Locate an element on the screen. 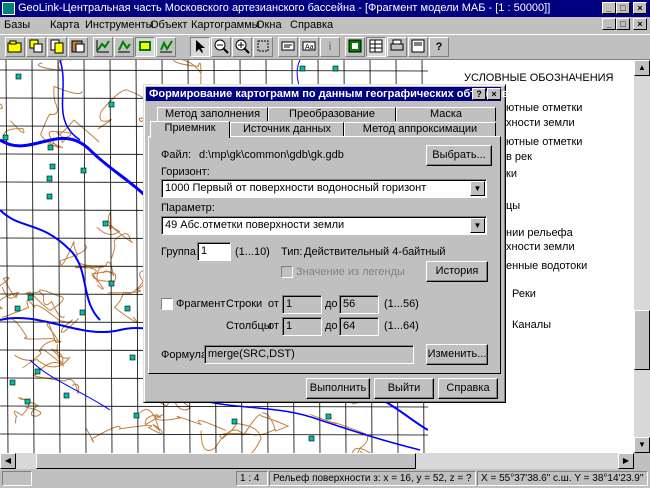 Image resolution: width=650 pixels, height=488 pixels. hscroll-thumb is located at coordinates (226, 461).